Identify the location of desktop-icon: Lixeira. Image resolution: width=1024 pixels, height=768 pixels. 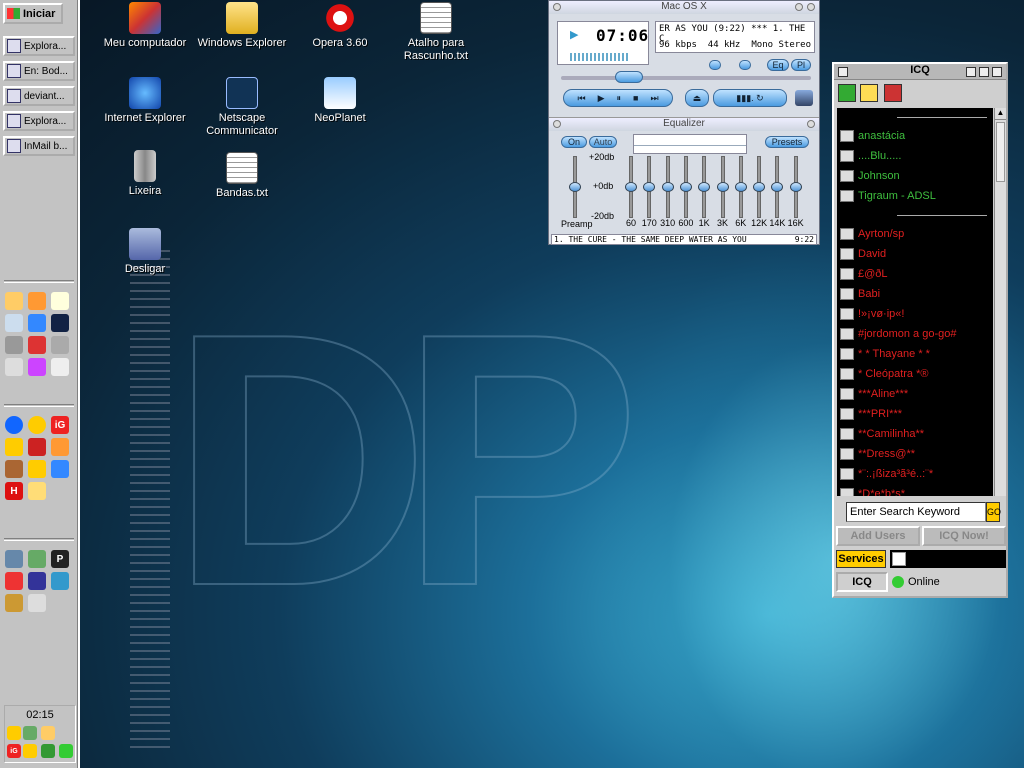
(145, 174).